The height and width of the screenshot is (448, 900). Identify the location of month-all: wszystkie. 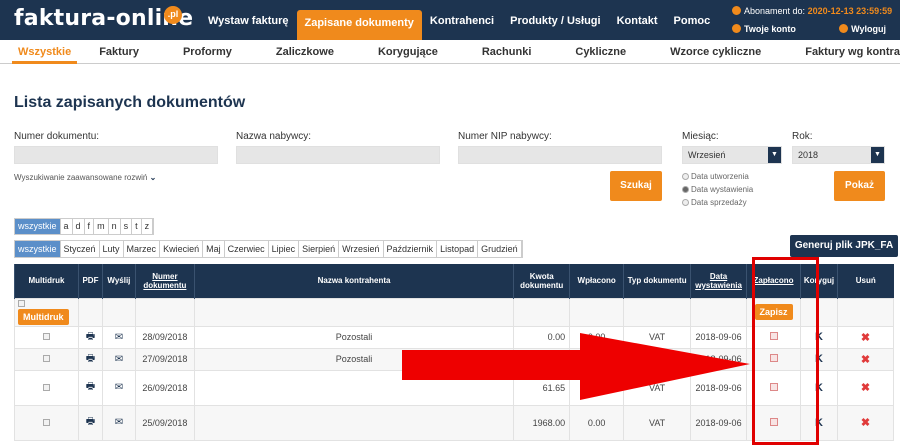
(38, 249).